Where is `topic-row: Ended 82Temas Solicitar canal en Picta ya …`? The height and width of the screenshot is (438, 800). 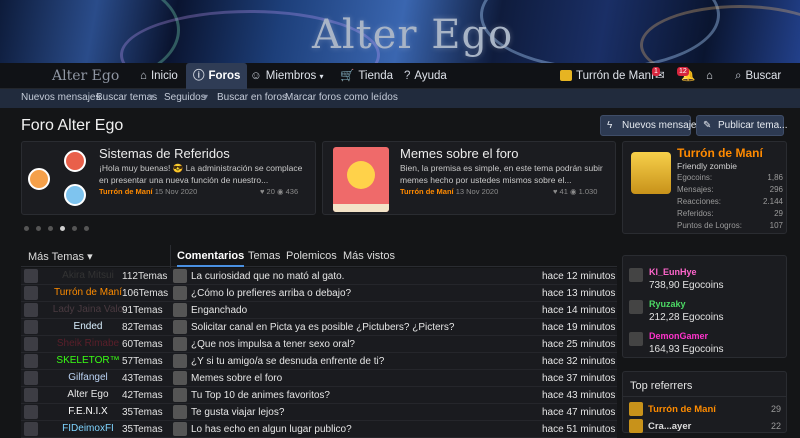
topic-row: Ended 82Temas Solicitar canal en Picta ya … is located at coordinates (319, 327).